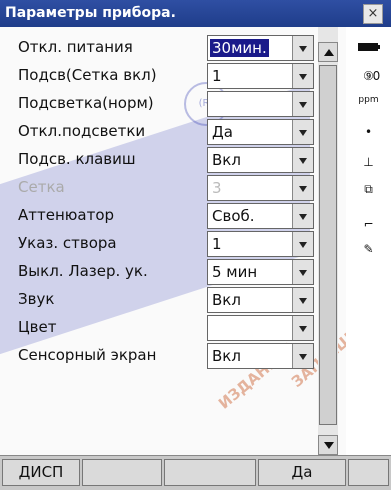 The image size is (391, 490). I want to click on setting-label: Подсветка(норм), so click(86, 103).